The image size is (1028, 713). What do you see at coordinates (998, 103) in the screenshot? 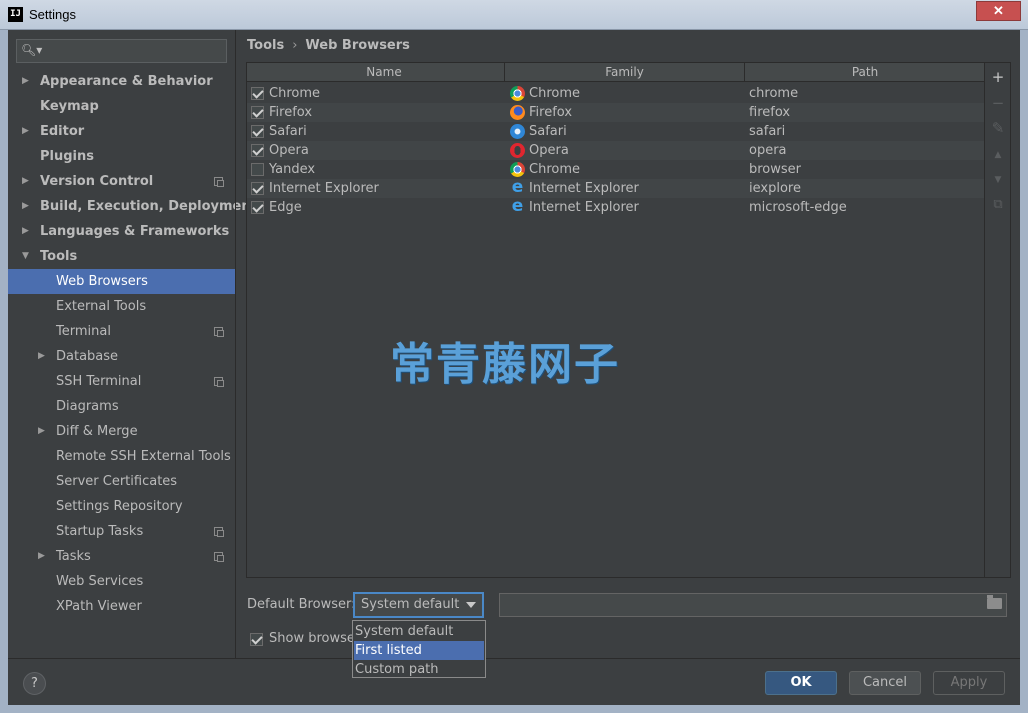
I see `remove-browser-icon: −` at bounding box center [998, 103].